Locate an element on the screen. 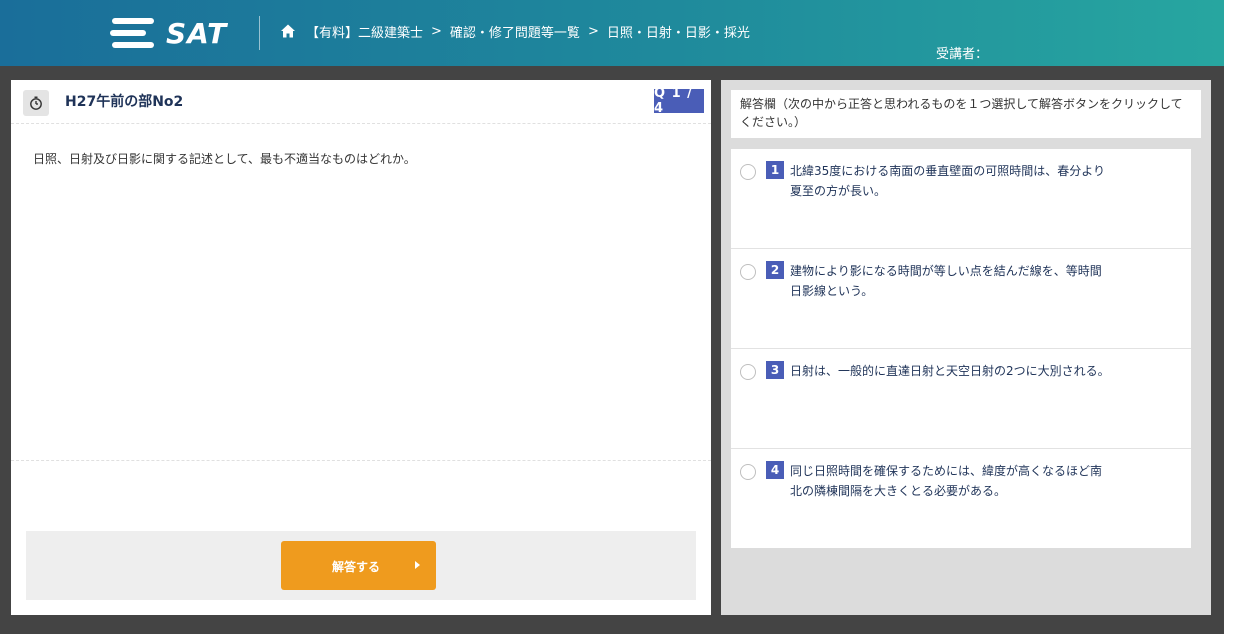 Image resolution: width=1234 pixels, height=634 pixels. submit-area: 解答する is located at coordinates (361, 565).